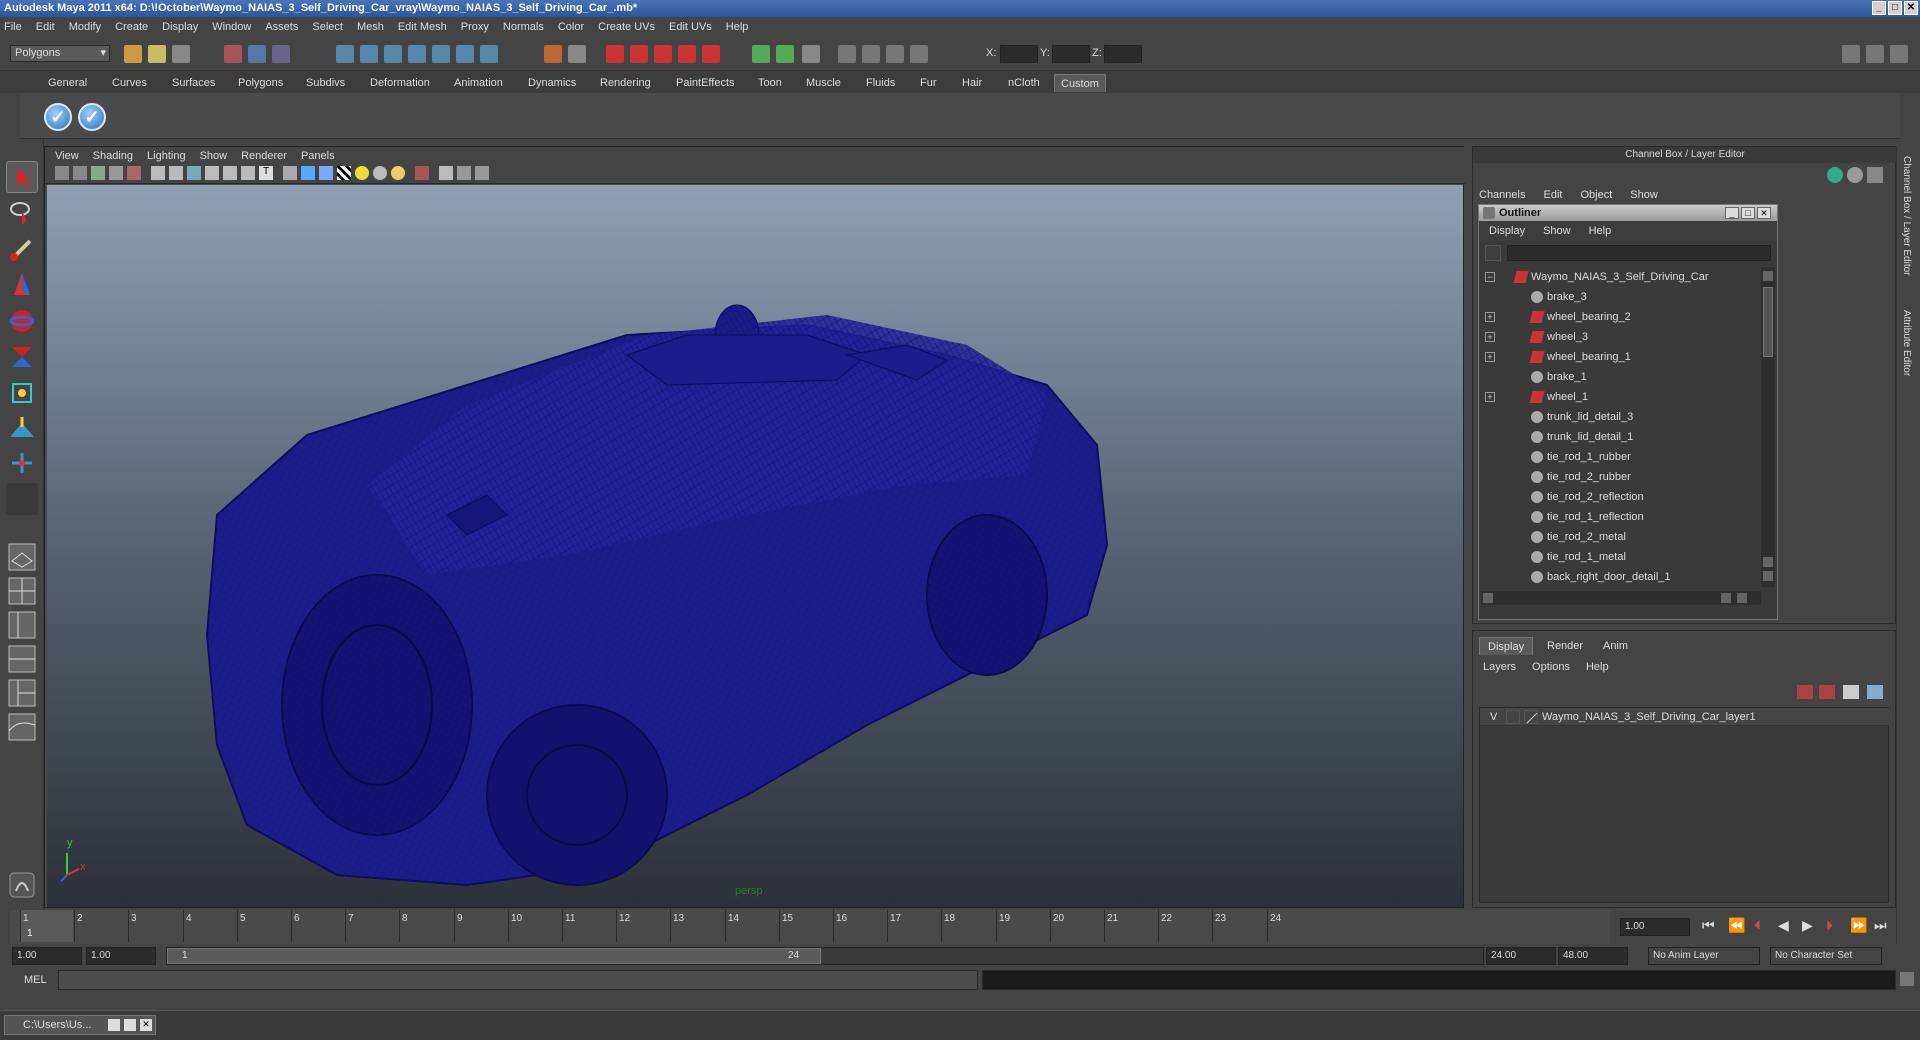 Image resolution: width=1920 pixels, height=1040 pixels. I want to click on outliner-filter-icon, so click(1493, 253).